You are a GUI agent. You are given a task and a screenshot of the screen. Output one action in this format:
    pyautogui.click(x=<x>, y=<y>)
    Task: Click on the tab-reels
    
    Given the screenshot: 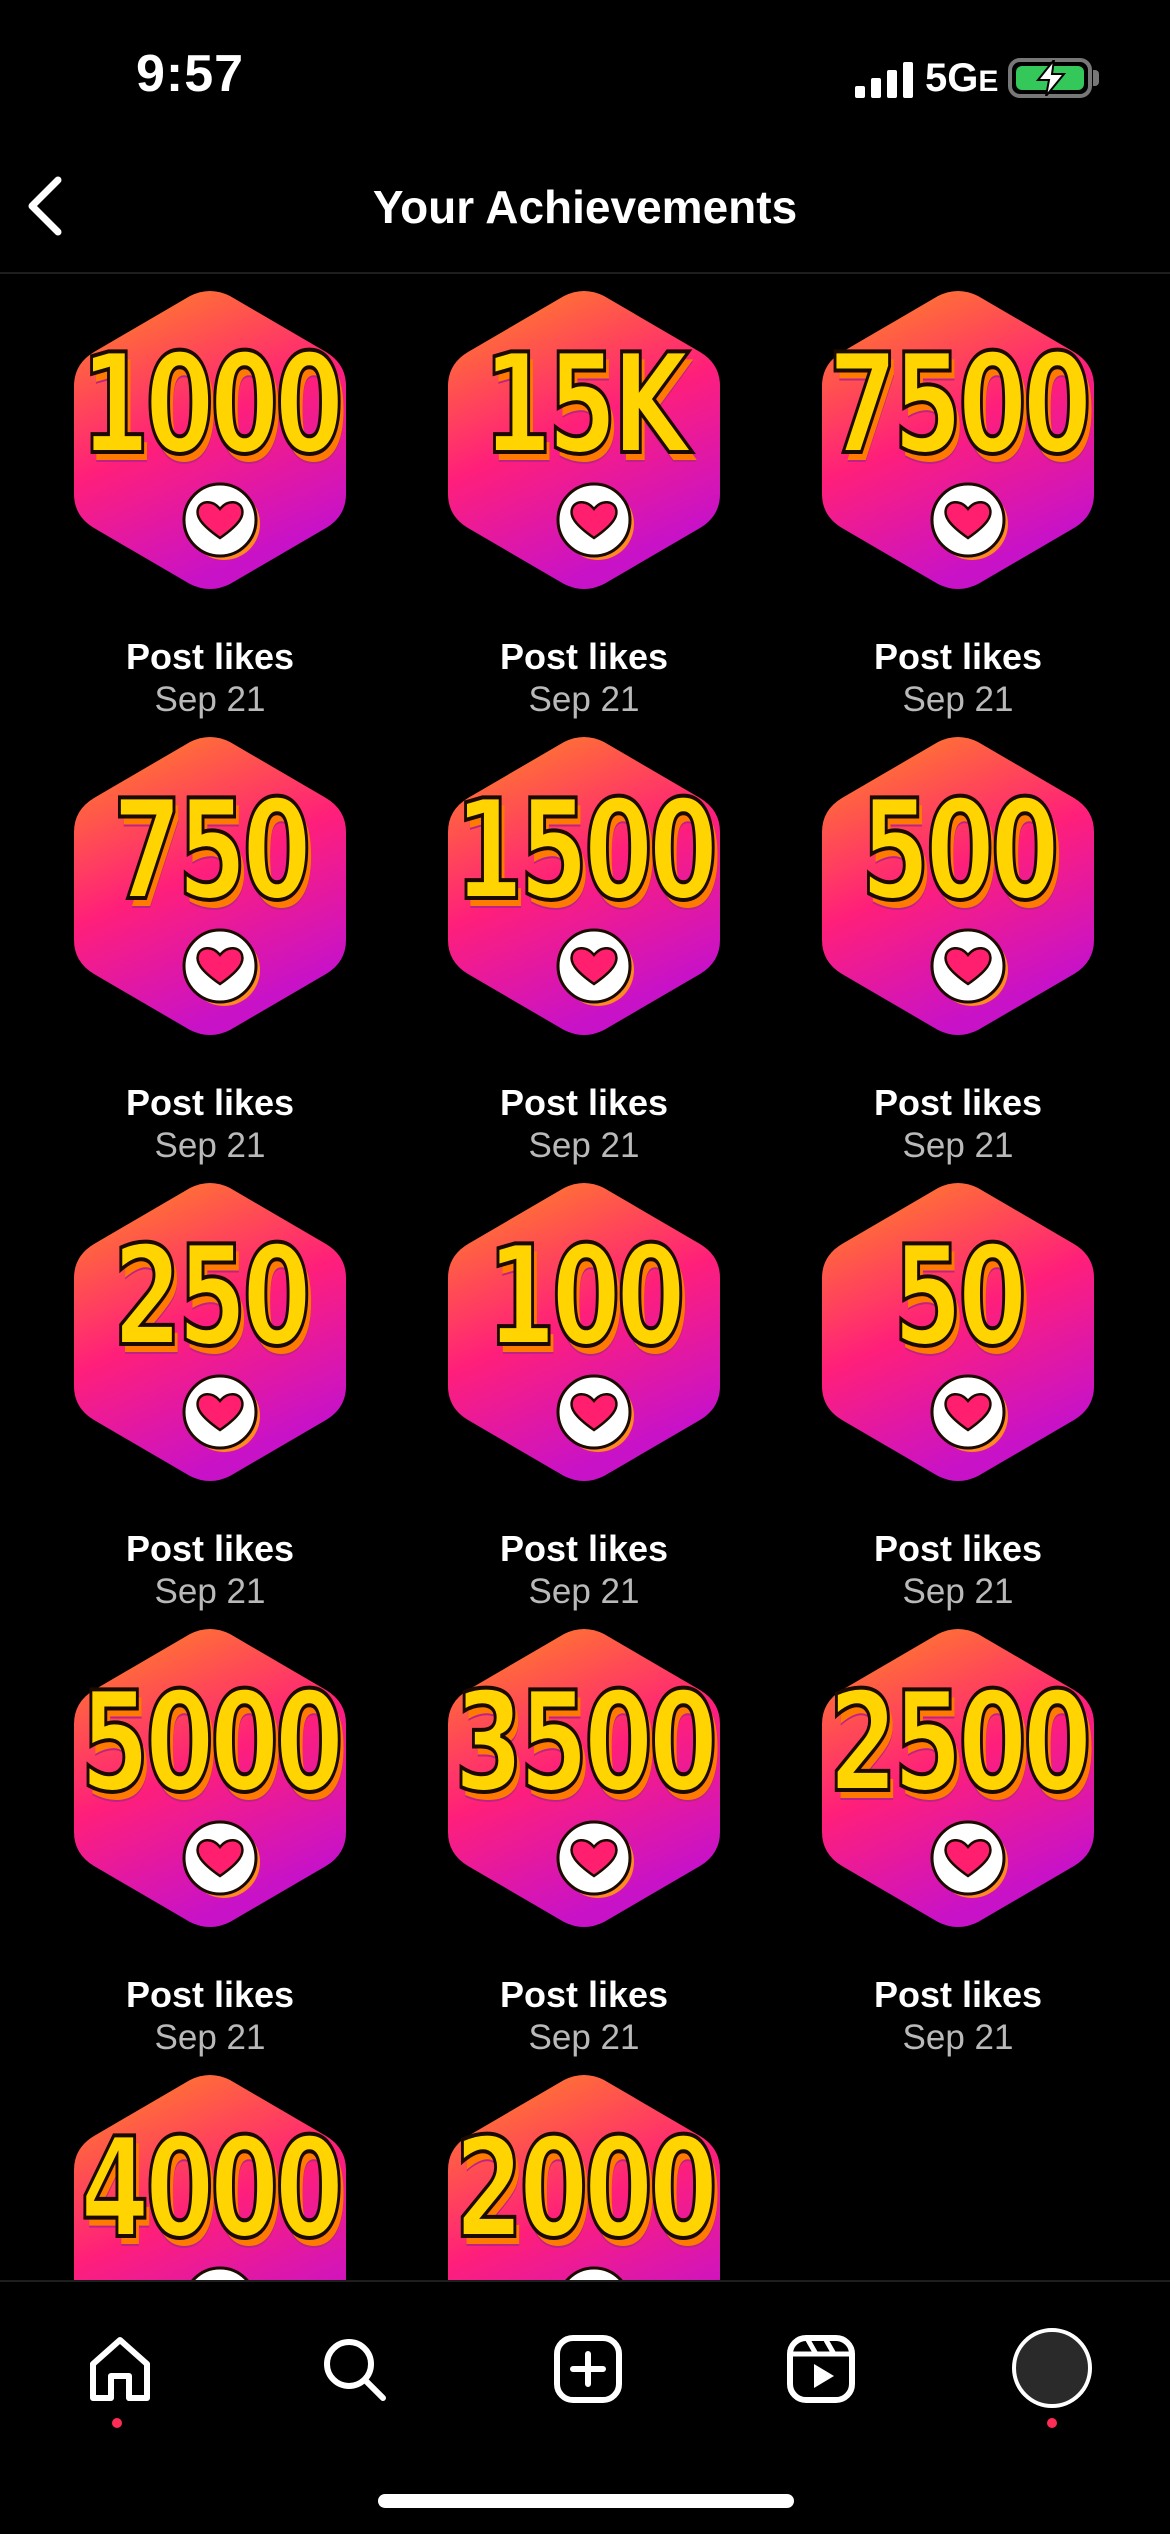 What is the action you would take?
    pyautogui.click(x=818, y=2372)
    